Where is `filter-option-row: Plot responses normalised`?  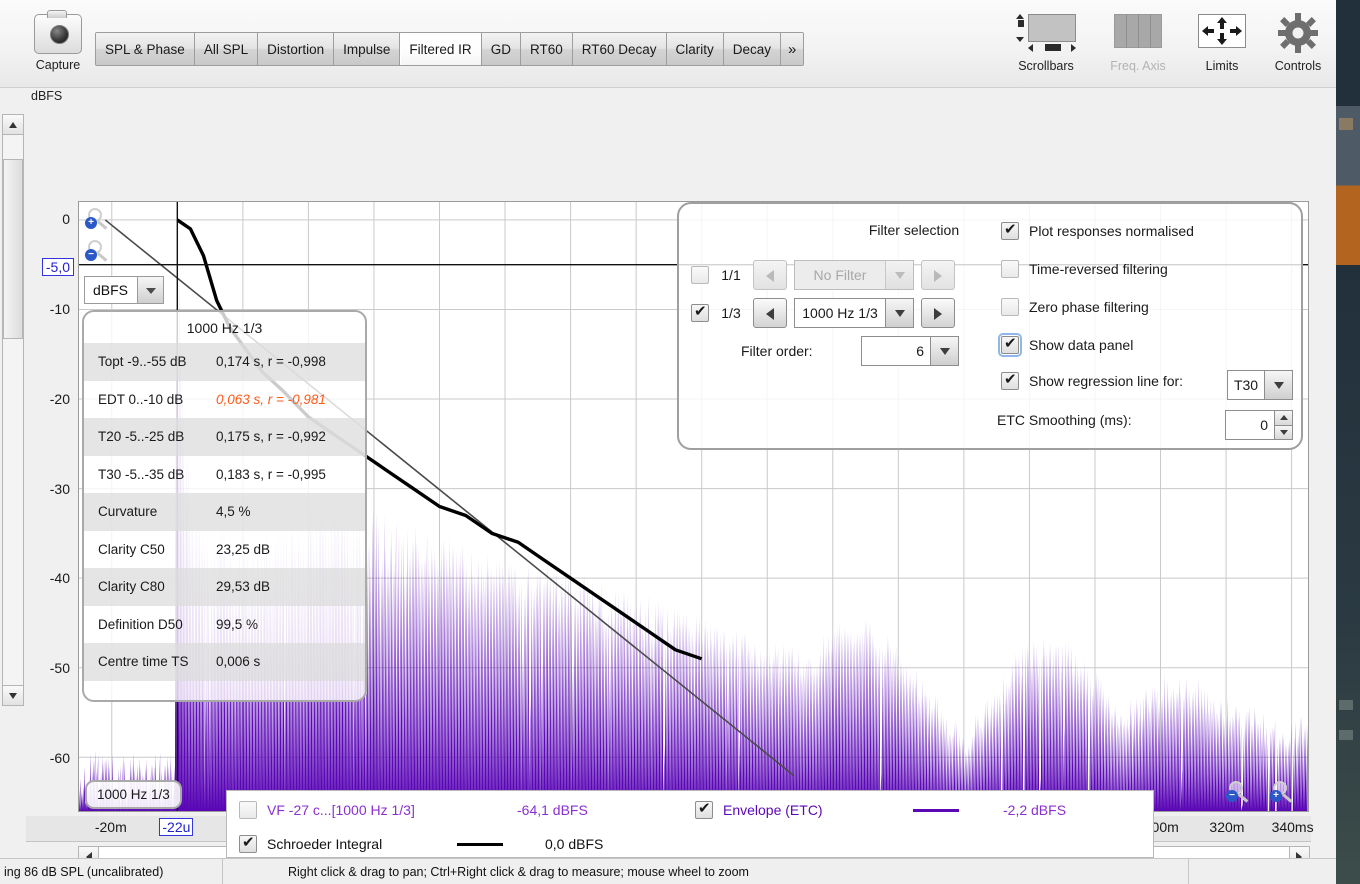
filter-option-row: Plot responses normalised is located at coordinates (1097, 230).